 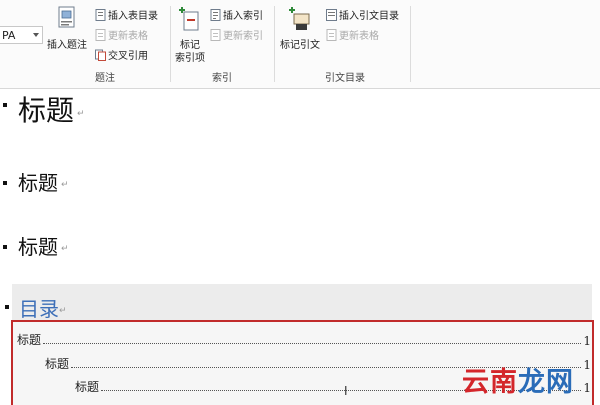 I want to click on cross-reference-label: 交叉引用, so click(x=128, y=56).